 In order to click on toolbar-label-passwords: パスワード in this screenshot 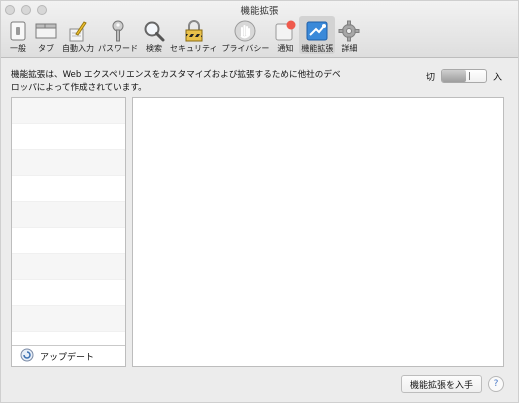, I will do `click(118, 48)`.